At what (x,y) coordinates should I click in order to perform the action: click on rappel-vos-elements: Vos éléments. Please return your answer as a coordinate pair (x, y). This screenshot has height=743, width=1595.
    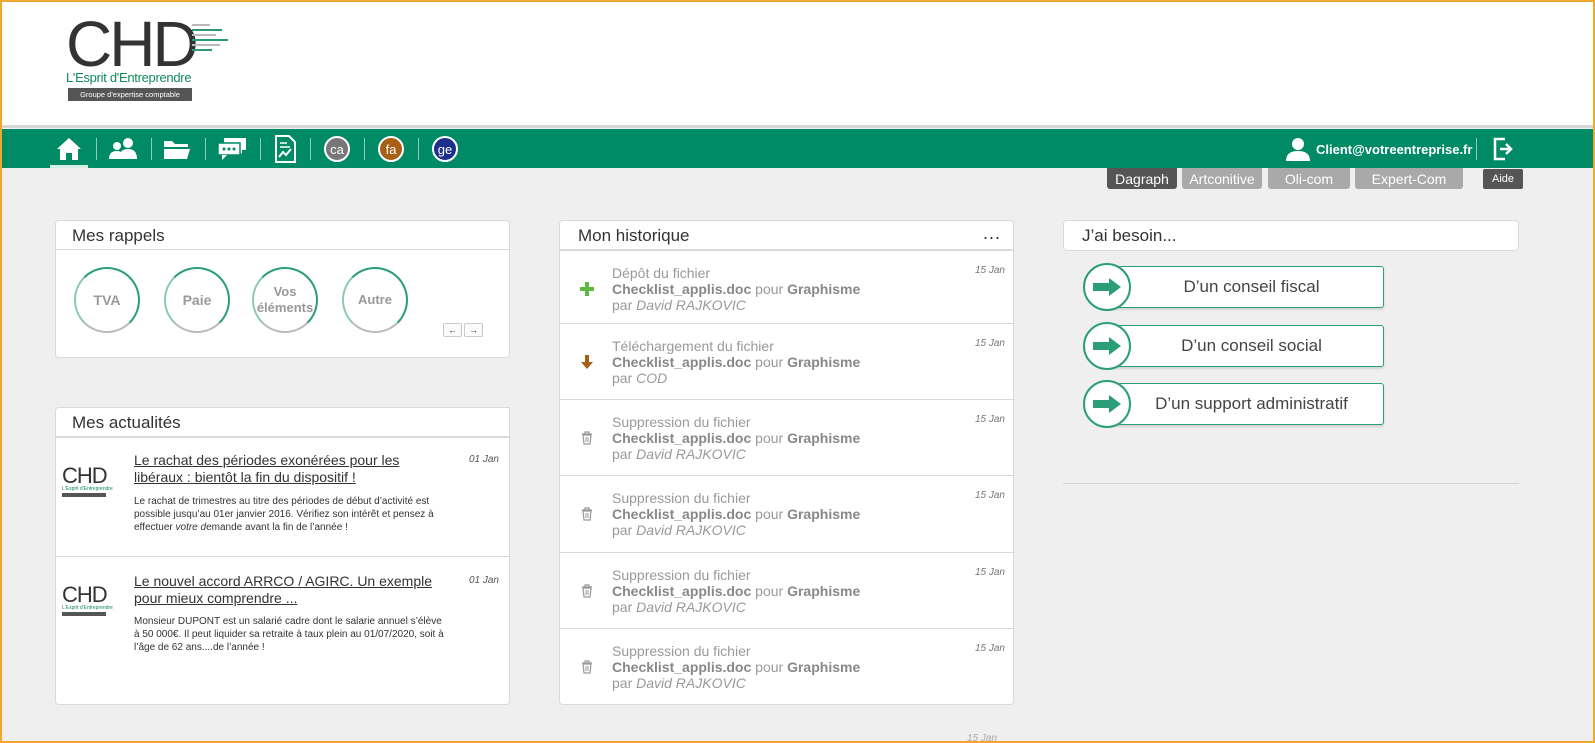
    Looking at the image, I should click on (285, 300).